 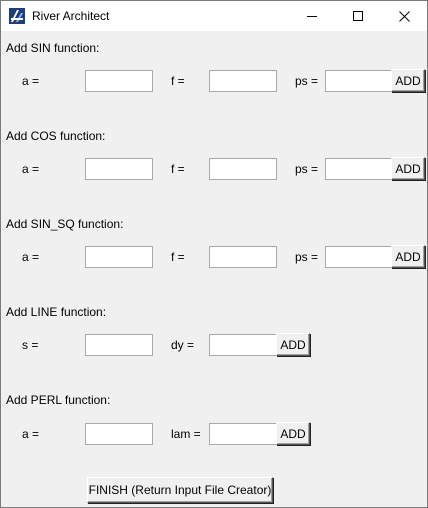 What do you see at coordinates (119, 345) in the screenshot?
I see `line-s-input` at bounding box center [119, 345].